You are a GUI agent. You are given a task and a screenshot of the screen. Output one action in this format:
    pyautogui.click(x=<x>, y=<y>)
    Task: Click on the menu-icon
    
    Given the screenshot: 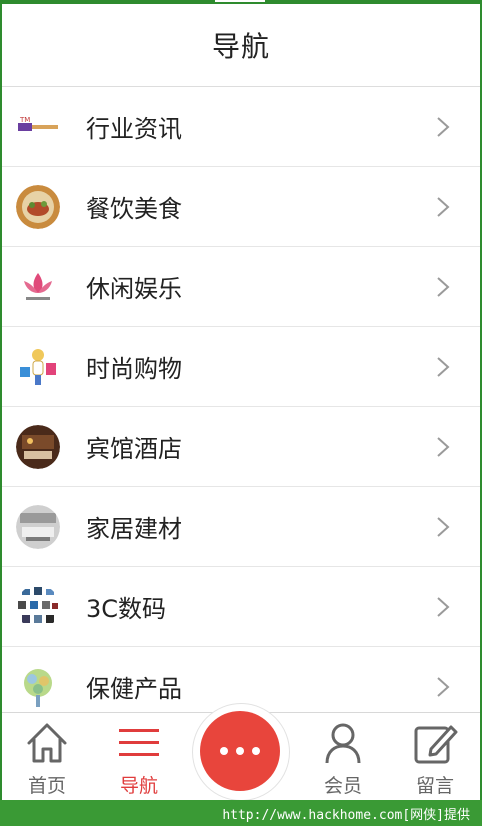 What is the action you would take?
    pyautogui.click(x=139, y=742)
    